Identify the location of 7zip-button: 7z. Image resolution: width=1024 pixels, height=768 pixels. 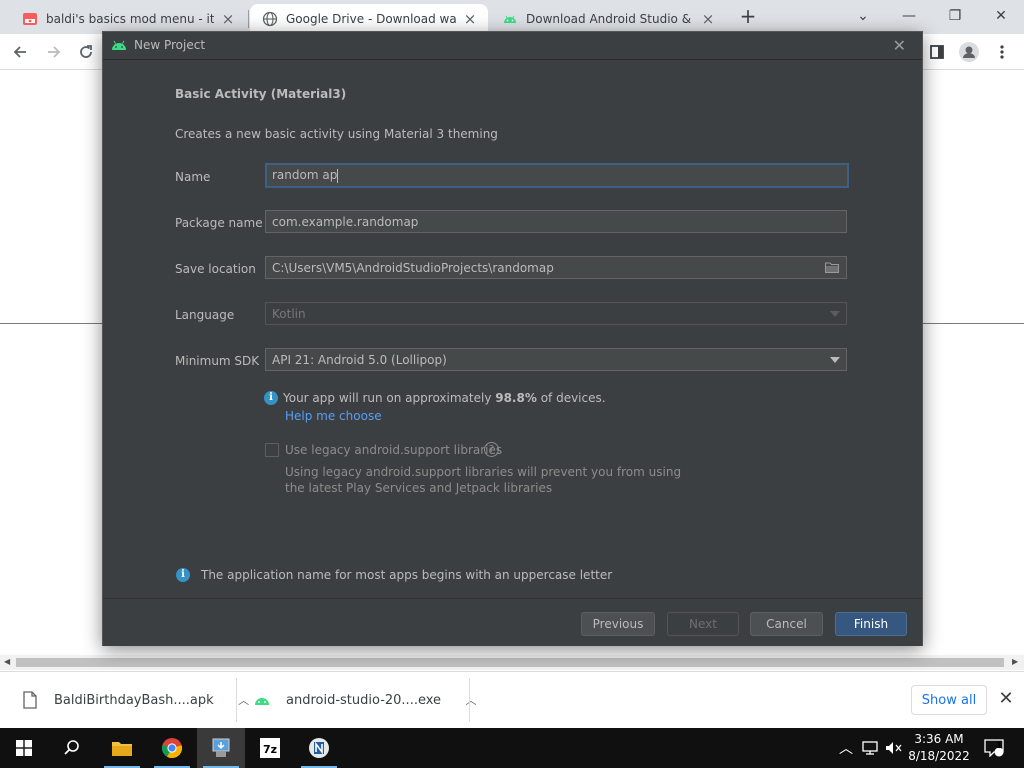
(270, 748).